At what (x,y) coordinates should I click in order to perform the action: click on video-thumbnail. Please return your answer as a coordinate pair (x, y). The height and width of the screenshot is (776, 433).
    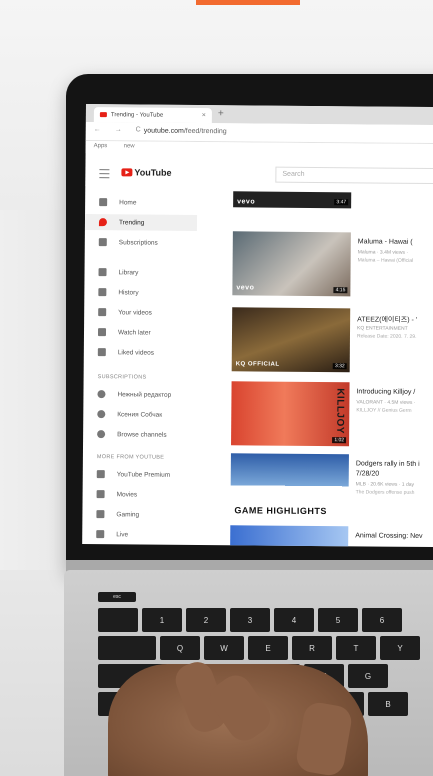
    Looking at the image, I should click on (289, 536).